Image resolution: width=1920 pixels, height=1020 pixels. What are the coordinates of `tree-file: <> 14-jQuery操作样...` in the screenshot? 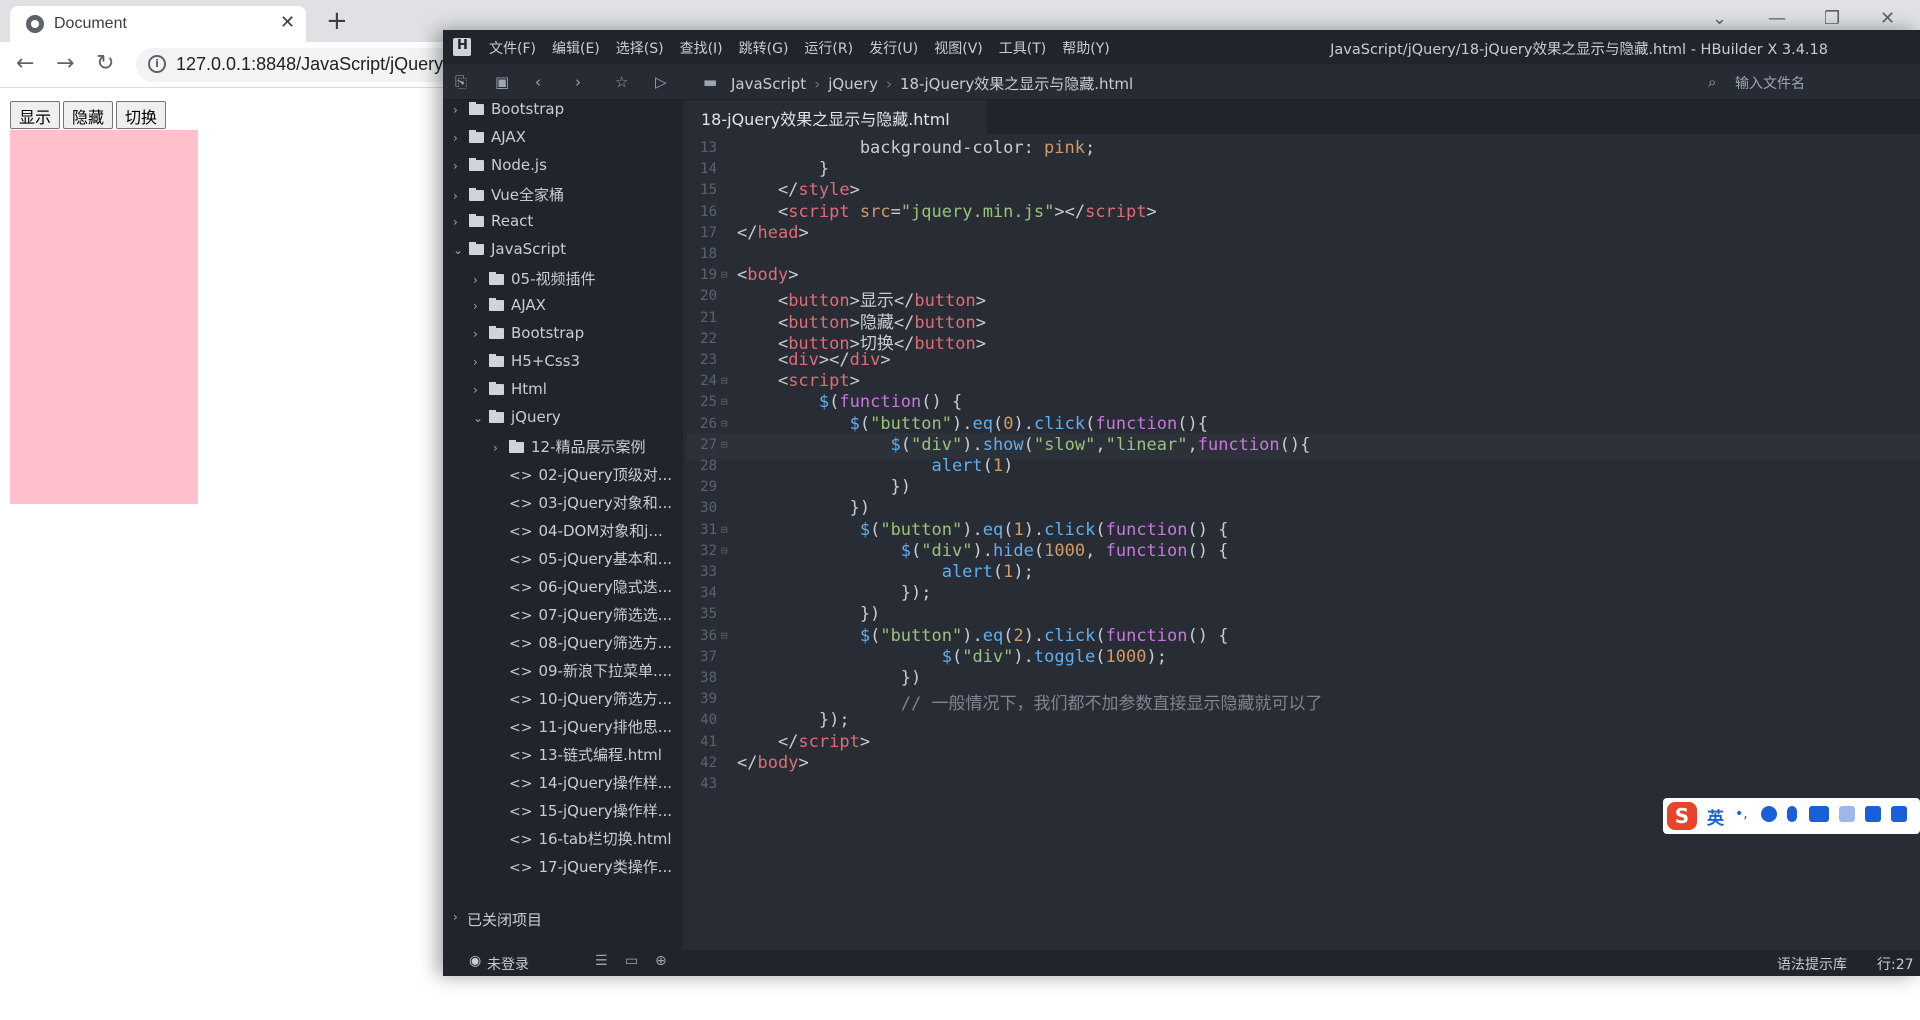 It's located at (582, 786).